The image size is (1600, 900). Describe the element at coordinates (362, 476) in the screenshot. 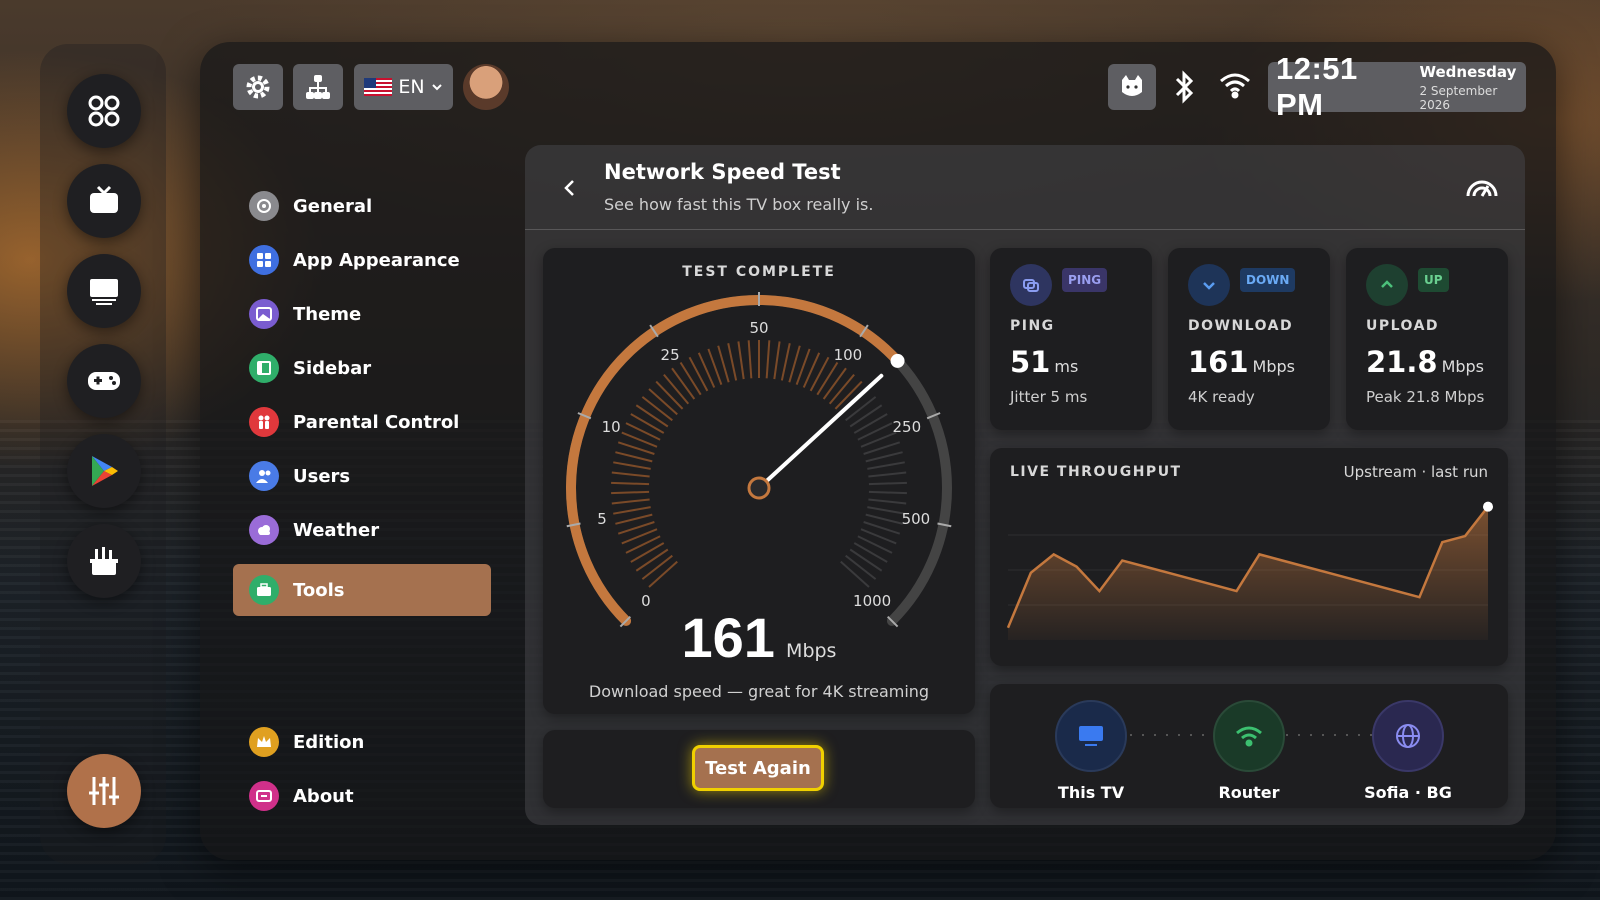

I see `menu-item-users: Users` at that location.